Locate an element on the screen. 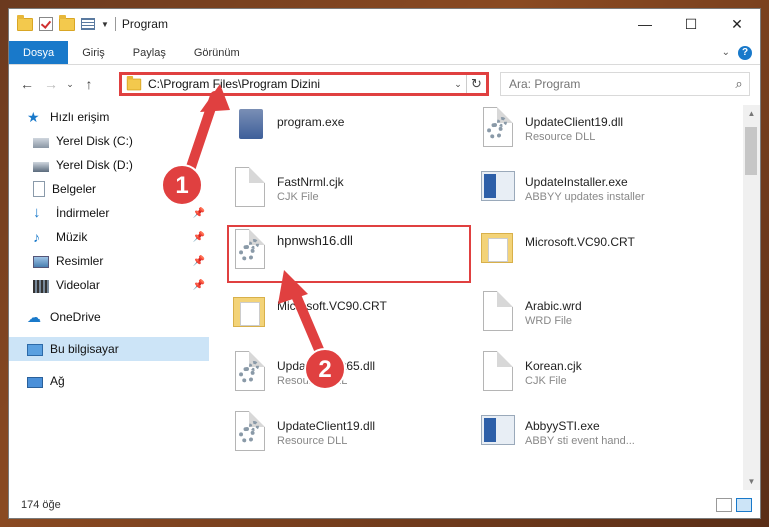  drive-icon is located at coordinates (41, 166).